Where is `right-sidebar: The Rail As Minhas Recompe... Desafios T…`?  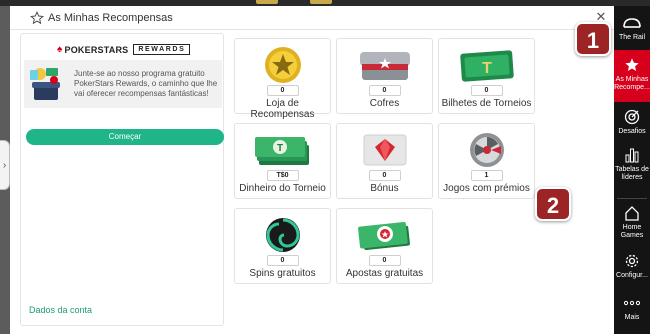 right-sidebar: The Rail As Minhas Recompe... Desafios T… is located at coordinates (632, 170).